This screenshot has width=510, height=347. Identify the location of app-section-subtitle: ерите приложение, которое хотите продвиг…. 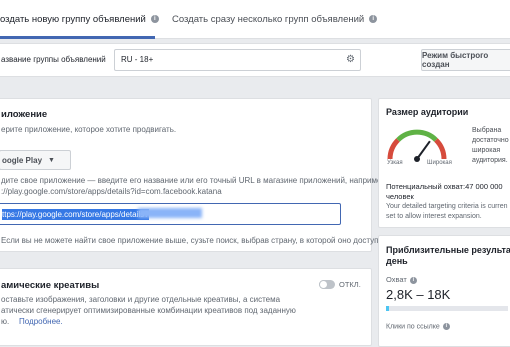
(89, 129).